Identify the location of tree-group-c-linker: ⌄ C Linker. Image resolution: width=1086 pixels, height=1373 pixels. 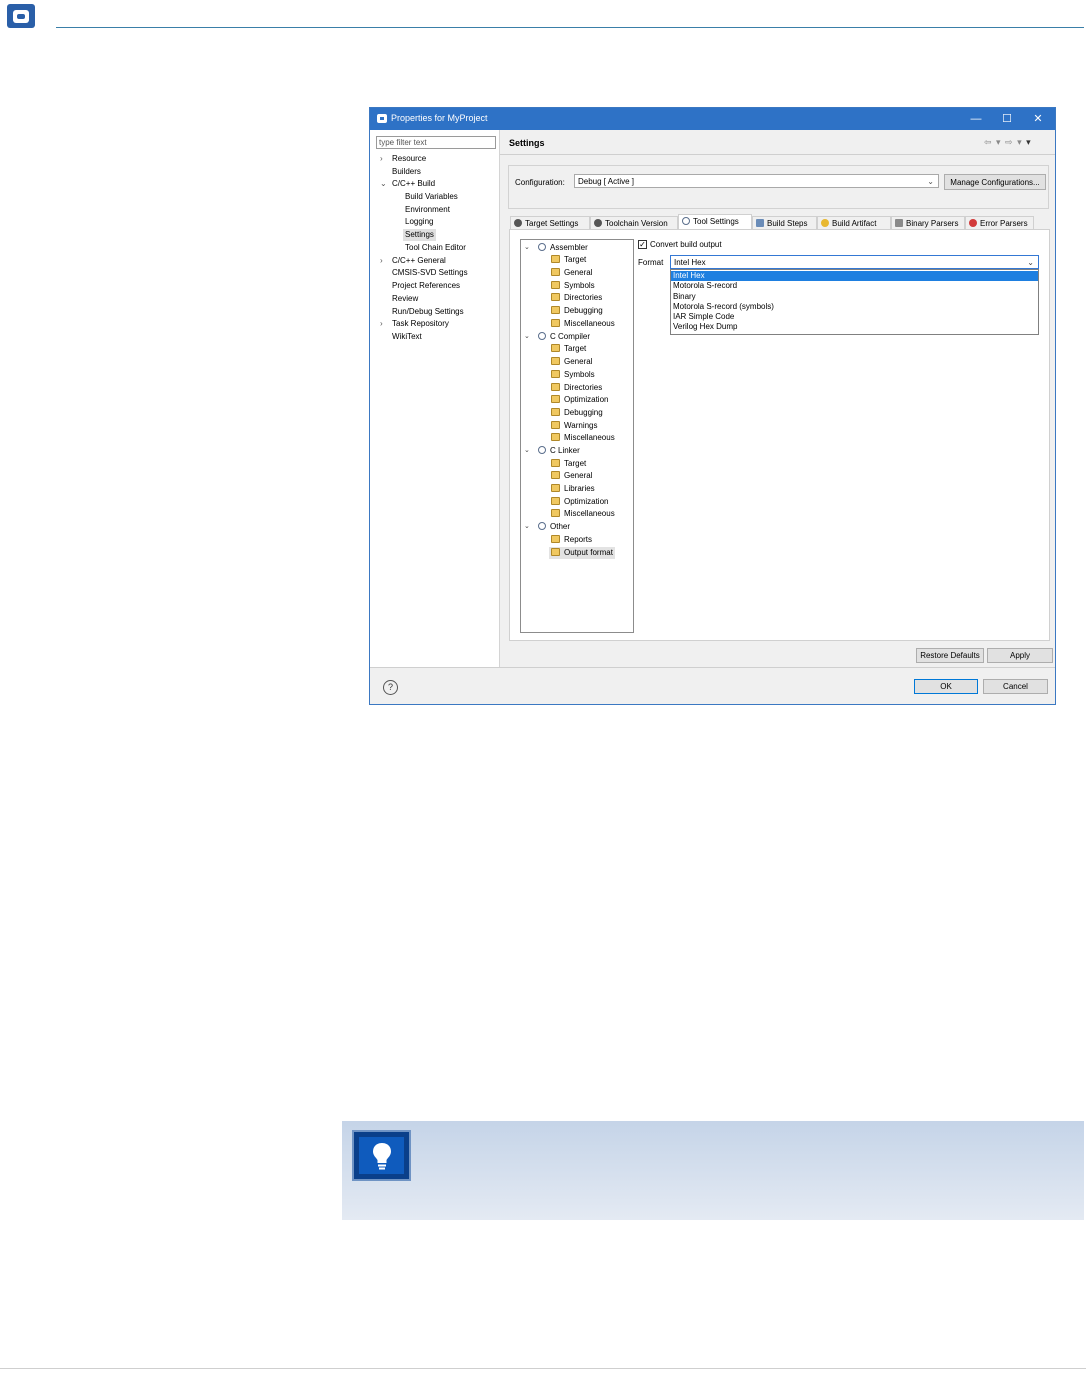
(552, 451).